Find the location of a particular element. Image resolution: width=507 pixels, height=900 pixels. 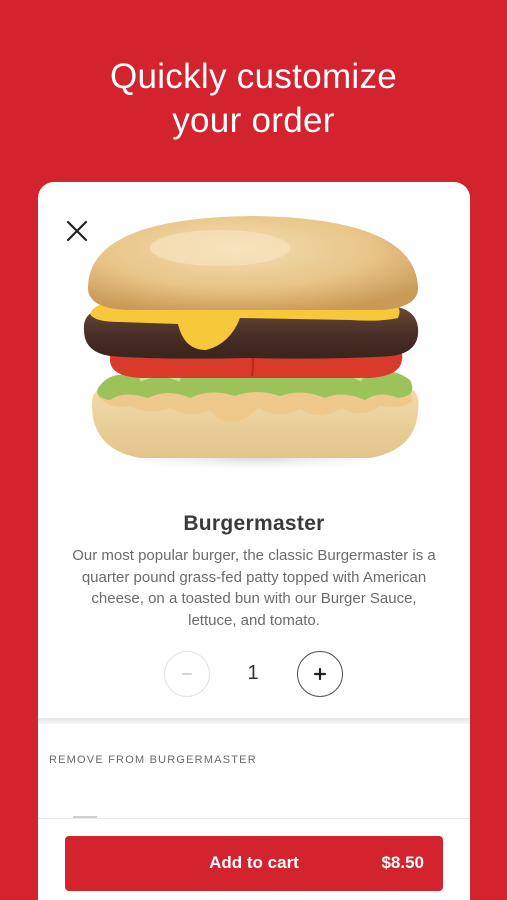

footer-divider is located at coordinates (254, 818).